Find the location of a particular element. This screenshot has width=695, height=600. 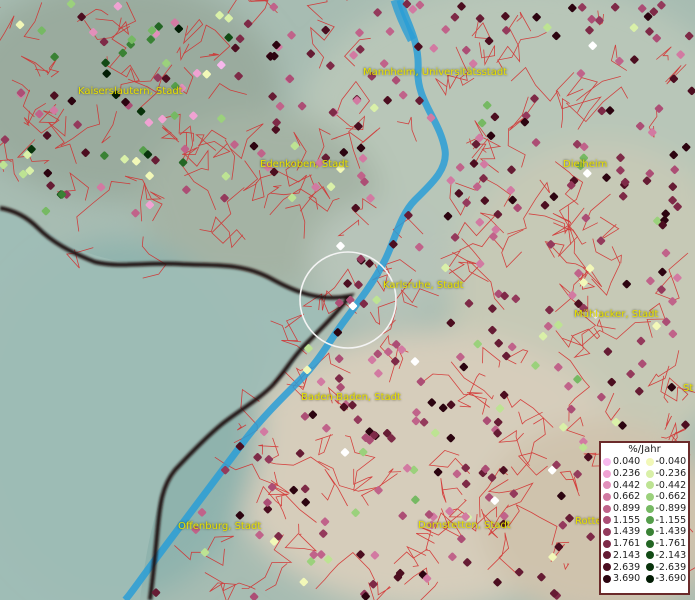

city-label-partial-right-2: Rotte is located at coordinates (588, 521).